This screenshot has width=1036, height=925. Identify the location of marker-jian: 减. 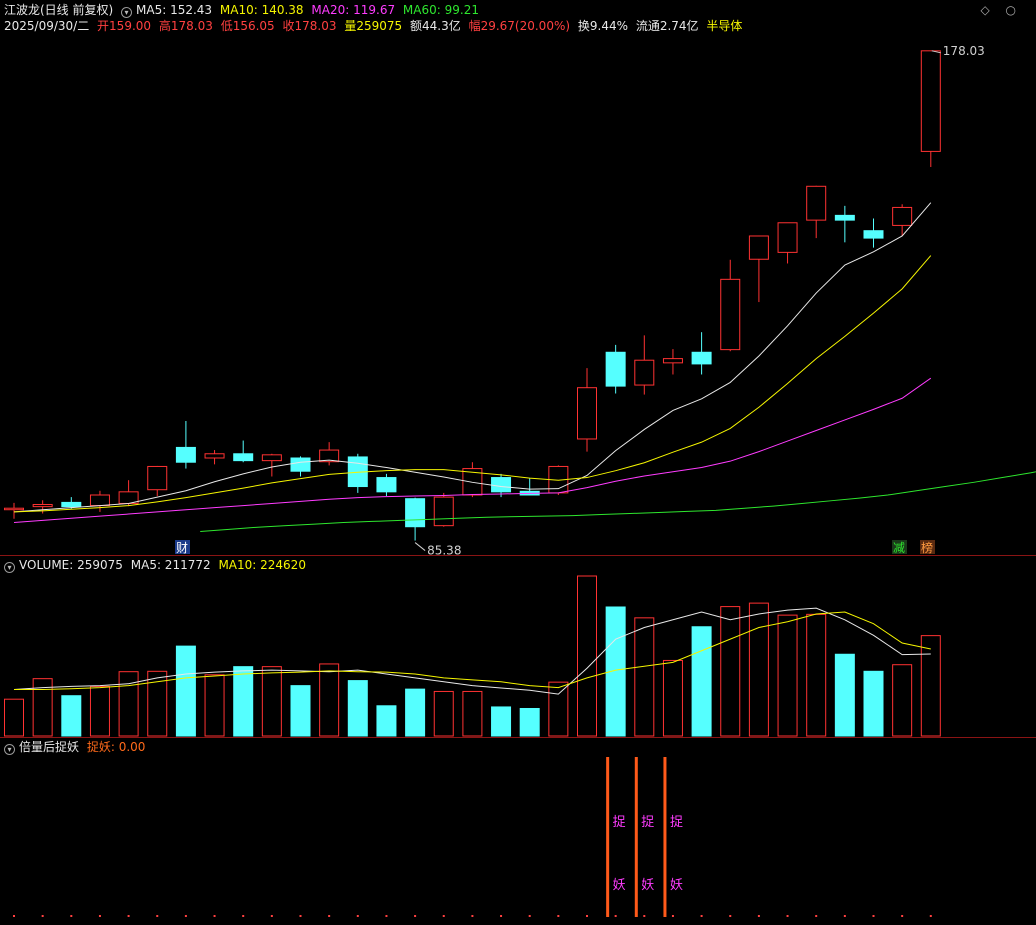
(899, 548).